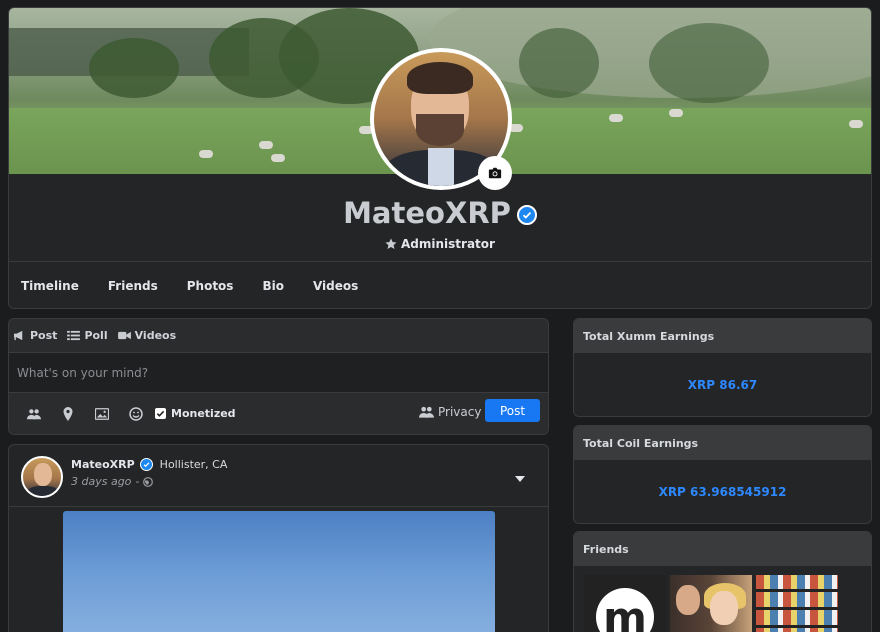  What do you see at coordinates (18, 335) in the screenshot?
I see `megaphone-icon` at bounding box center [18, 335].